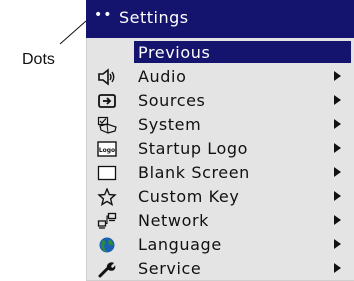  Describe the element at coordinates (220, 124) in the screenshot. I see `menu-item-system: System` at that location.